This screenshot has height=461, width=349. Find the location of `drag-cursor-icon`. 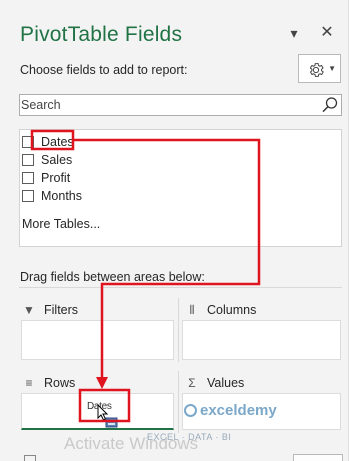

drag-cursor-icon is located at coordinates (107, 416).